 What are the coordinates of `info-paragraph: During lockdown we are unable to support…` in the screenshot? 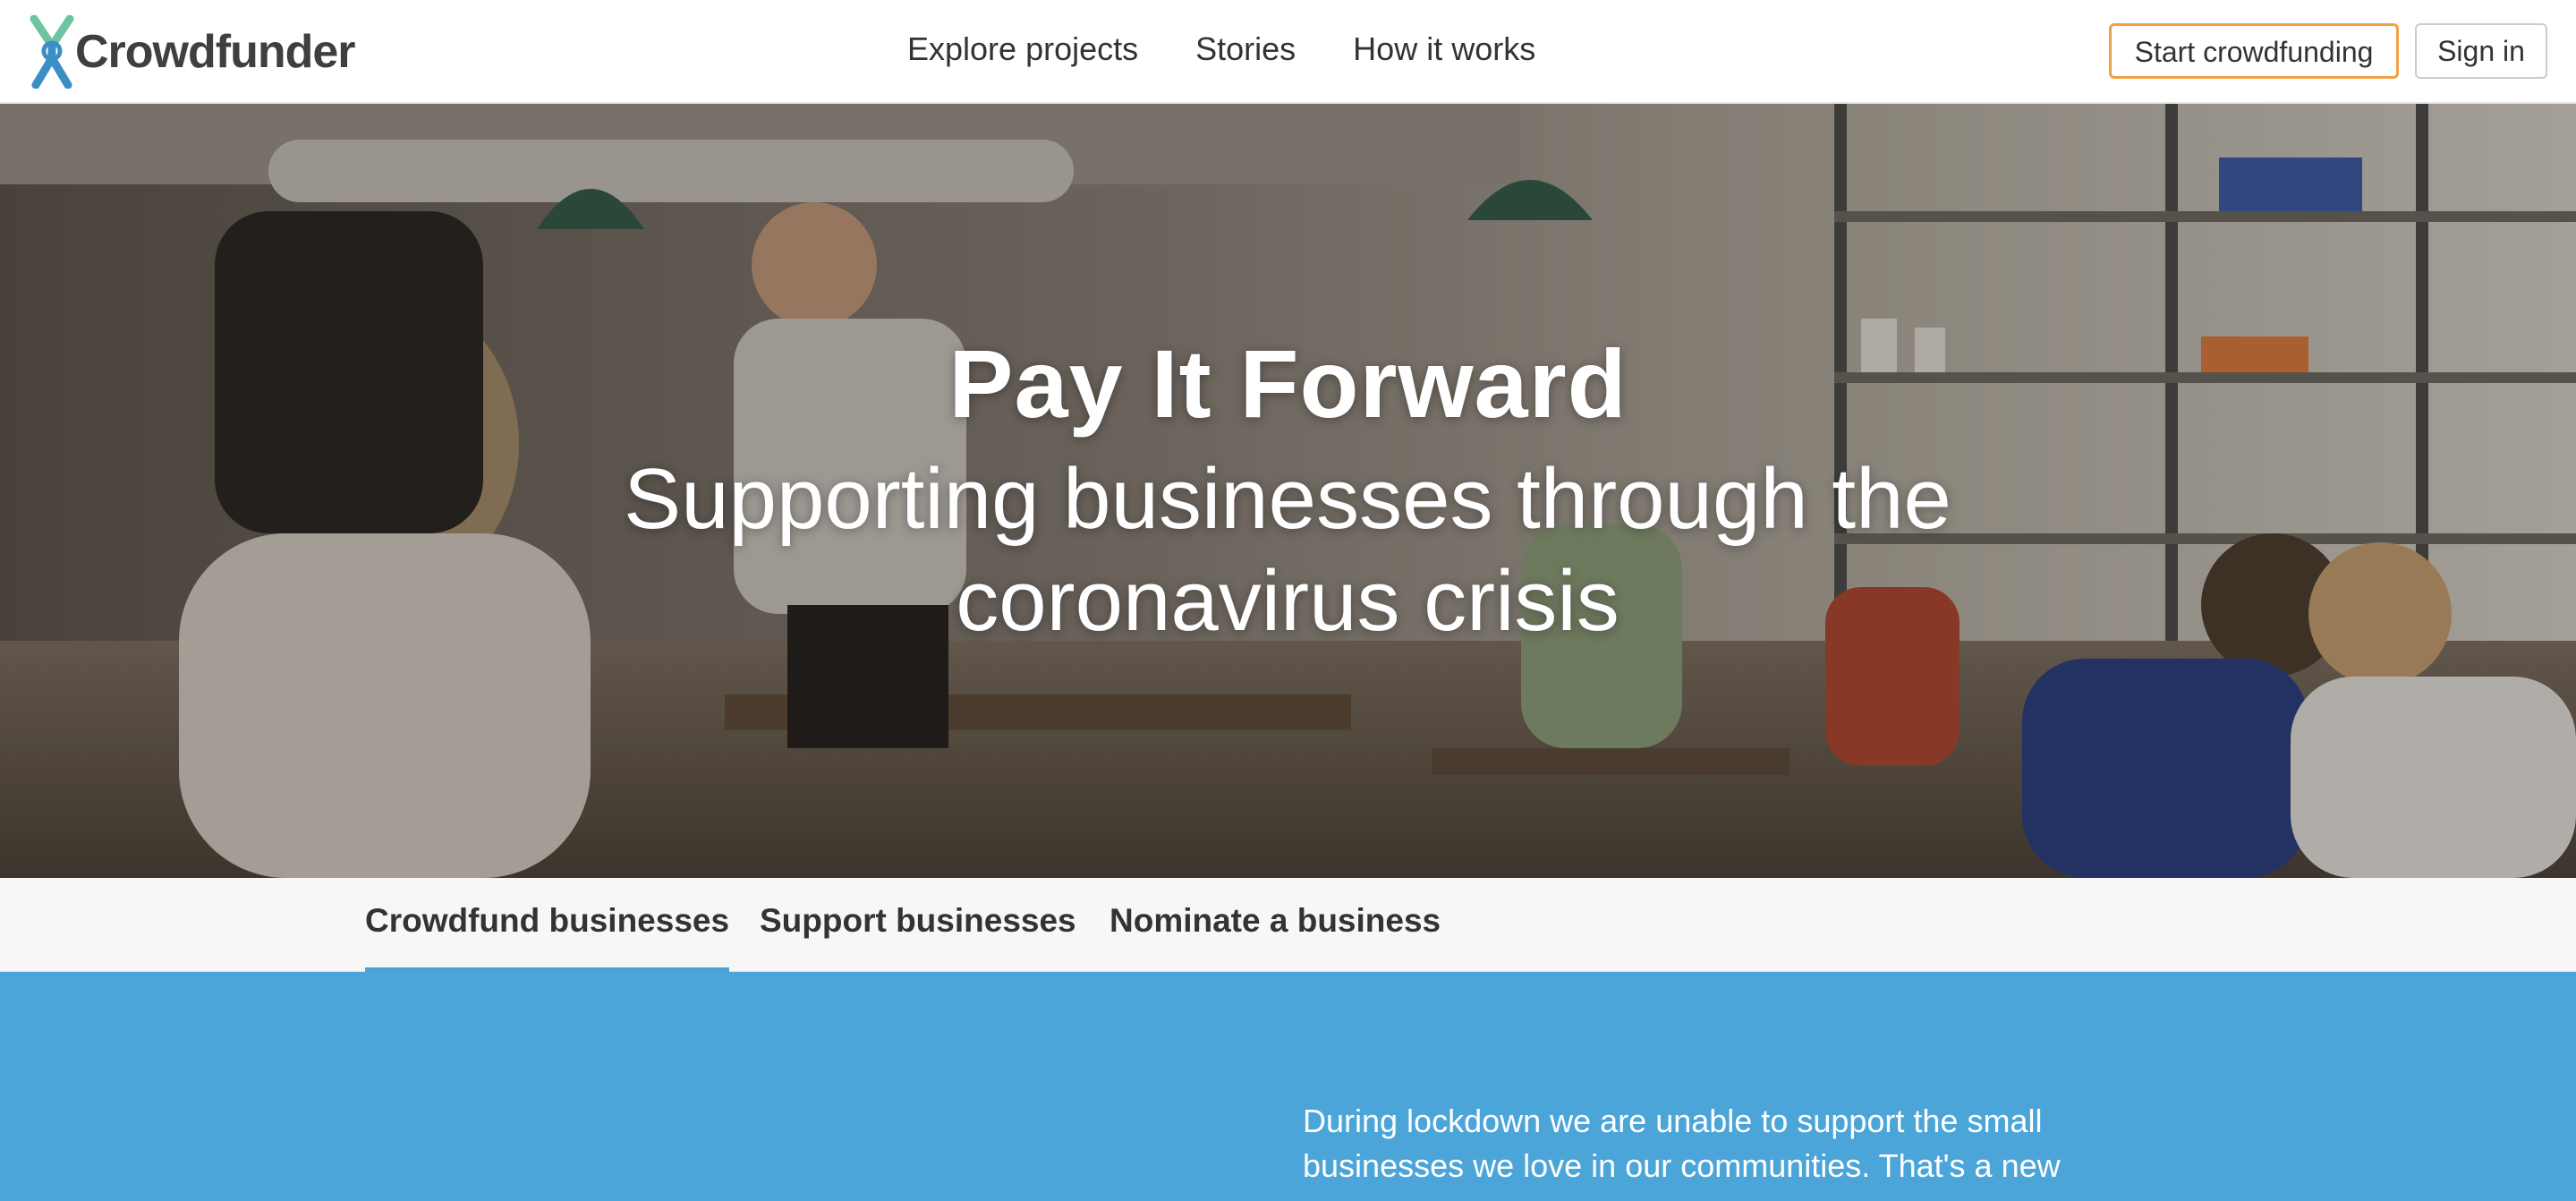 It's located at (1682, 1143).